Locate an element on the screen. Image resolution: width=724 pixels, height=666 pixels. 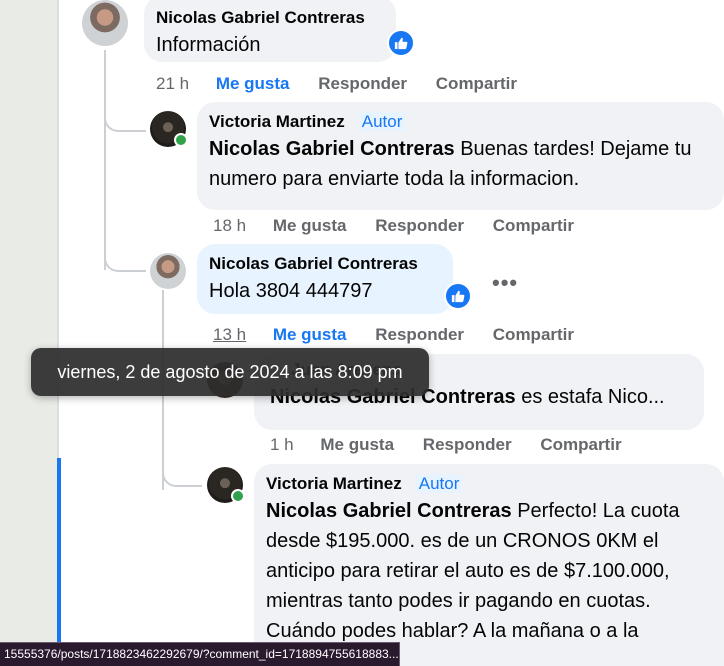
comment-actions: 1 h Me gusta Responder Compartir is located at coordinates (458, 445).